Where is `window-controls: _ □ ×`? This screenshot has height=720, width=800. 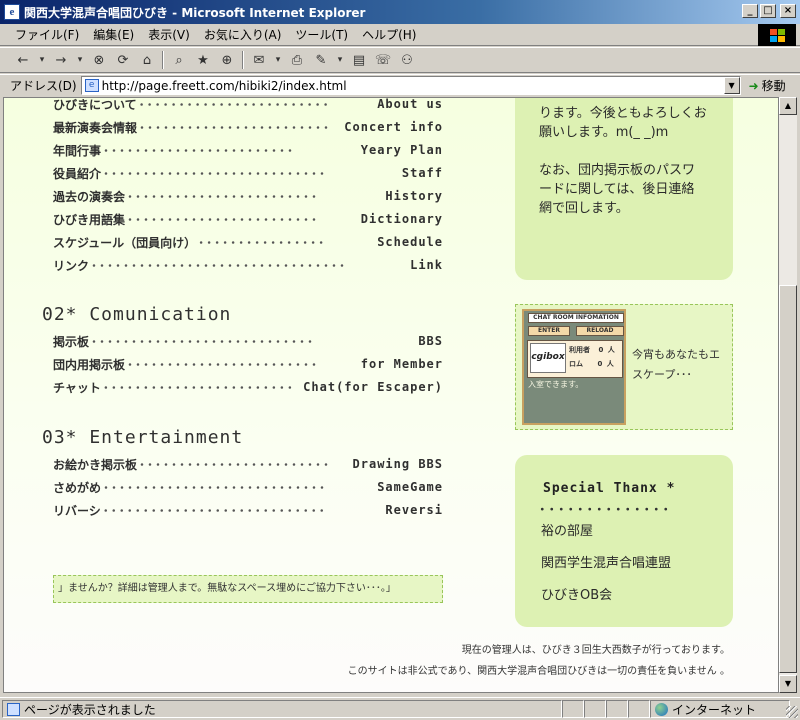
window-controls: _ □ × is located at coordinates (769, 11).